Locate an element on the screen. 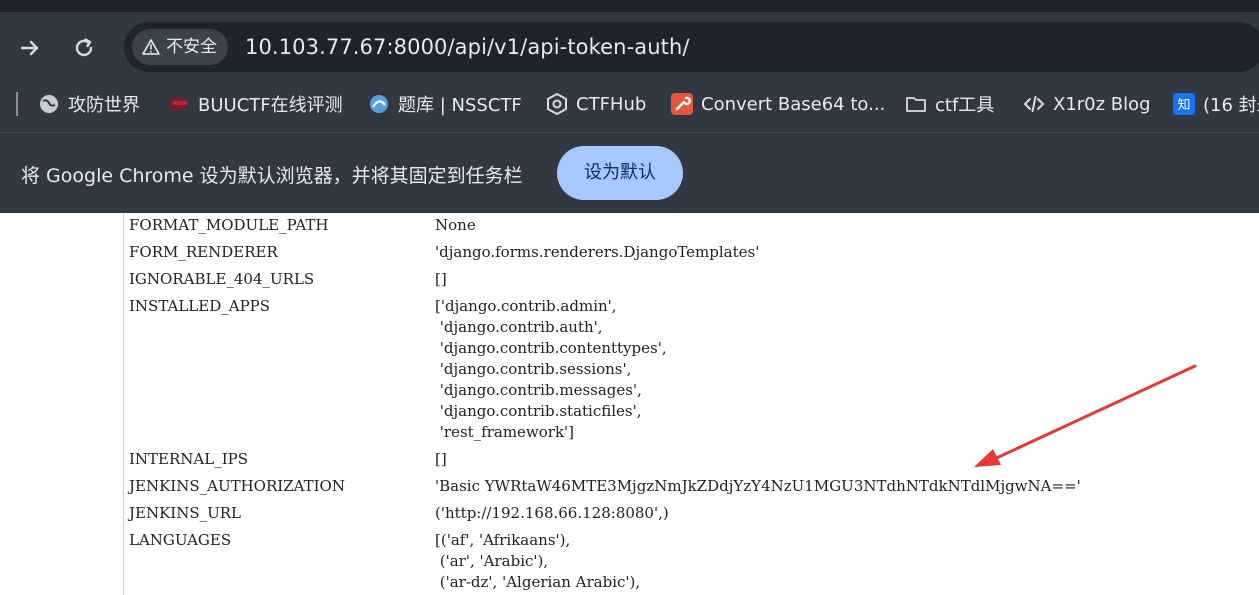  set-default-button: 设为默认 is located at coordinates (620, 173).